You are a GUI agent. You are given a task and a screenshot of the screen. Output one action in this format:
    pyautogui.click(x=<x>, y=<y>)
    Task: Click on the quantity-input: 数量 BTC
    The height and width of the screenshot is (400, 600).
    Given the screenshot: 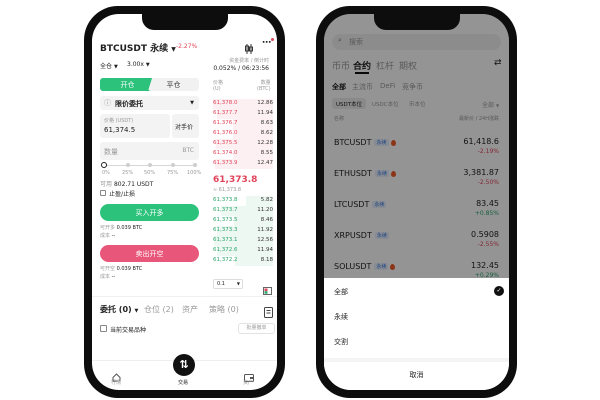 What is the action you would take?
    pyautogui.click(x=149, y=151)
    